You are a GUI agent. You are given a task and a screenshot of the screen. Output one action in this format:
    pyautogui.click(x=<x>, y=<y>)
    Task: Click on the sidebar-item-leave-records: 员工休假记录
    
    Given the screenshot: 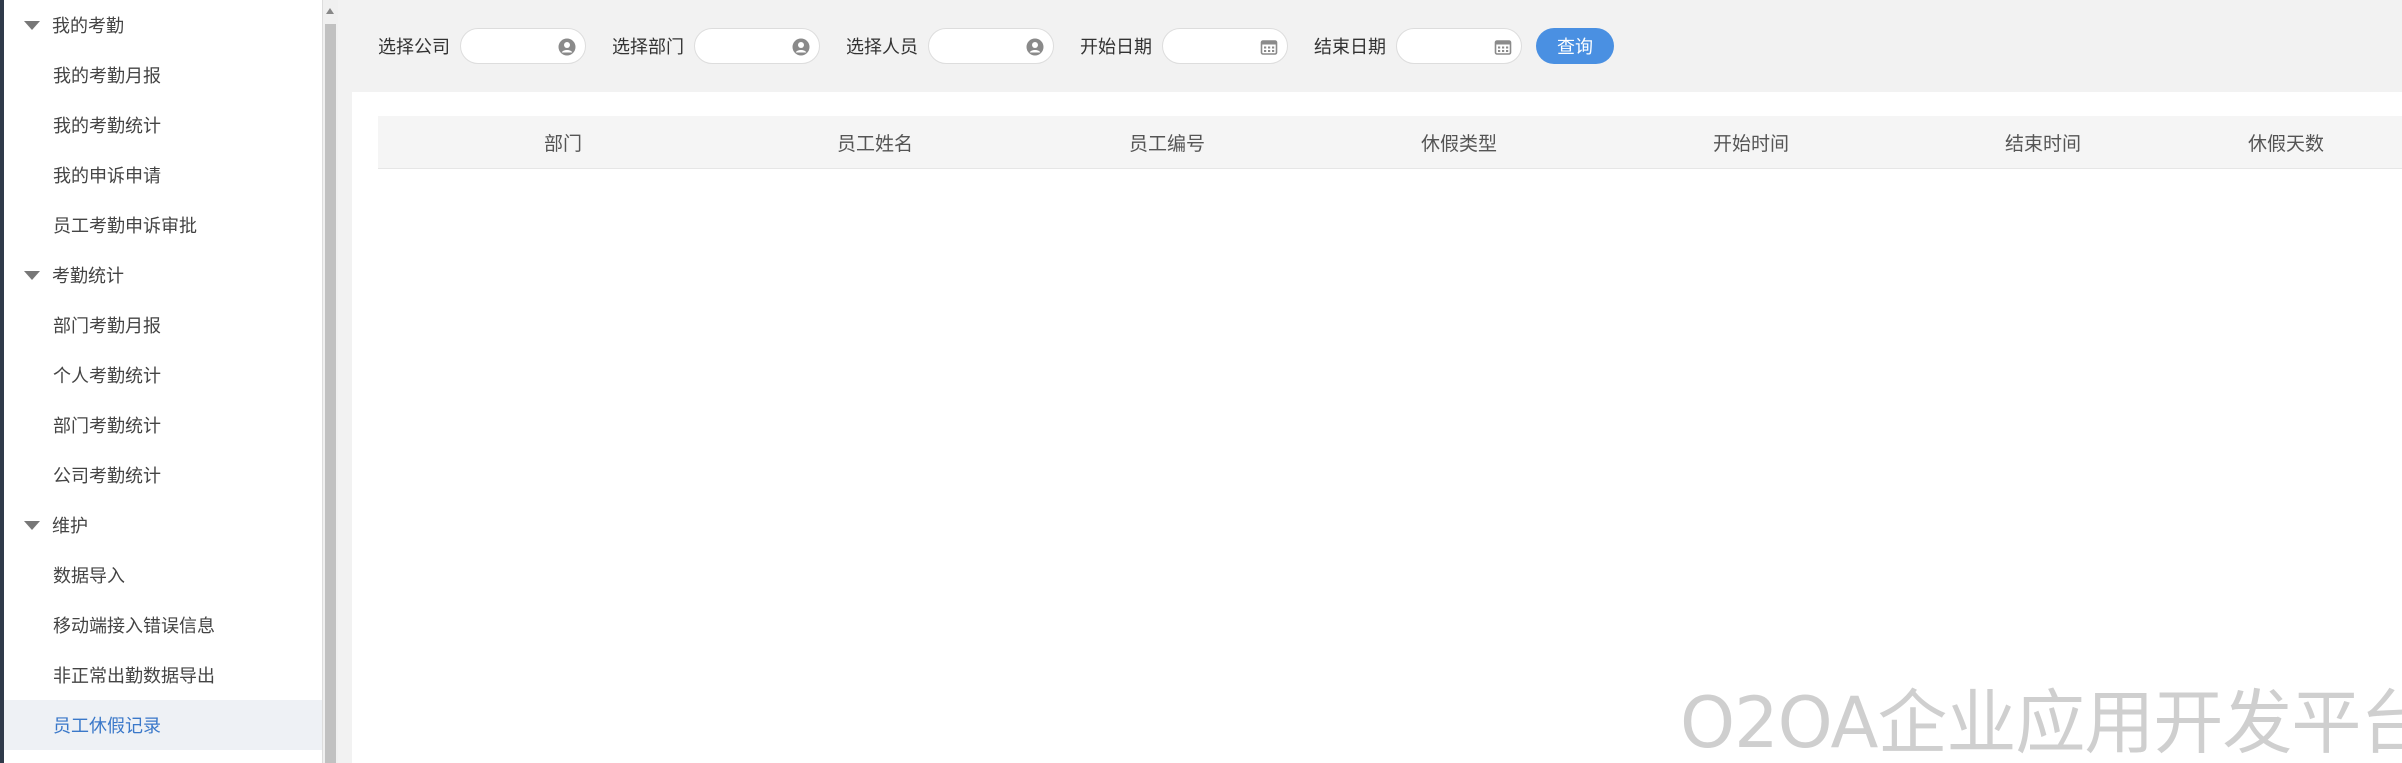 What is the action you would take?
    pyautogui.click(x=163, y=725)
    